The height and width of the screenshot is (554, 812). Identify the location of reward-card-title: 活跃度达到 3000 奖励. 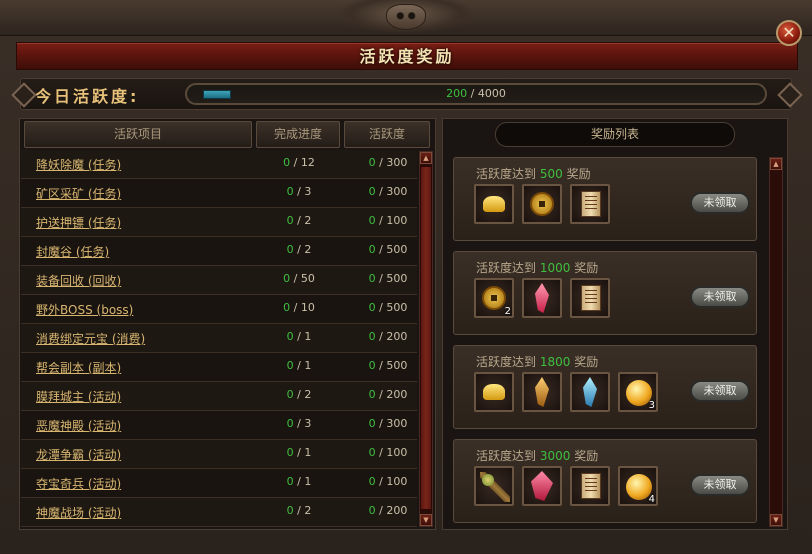
(537, 455).